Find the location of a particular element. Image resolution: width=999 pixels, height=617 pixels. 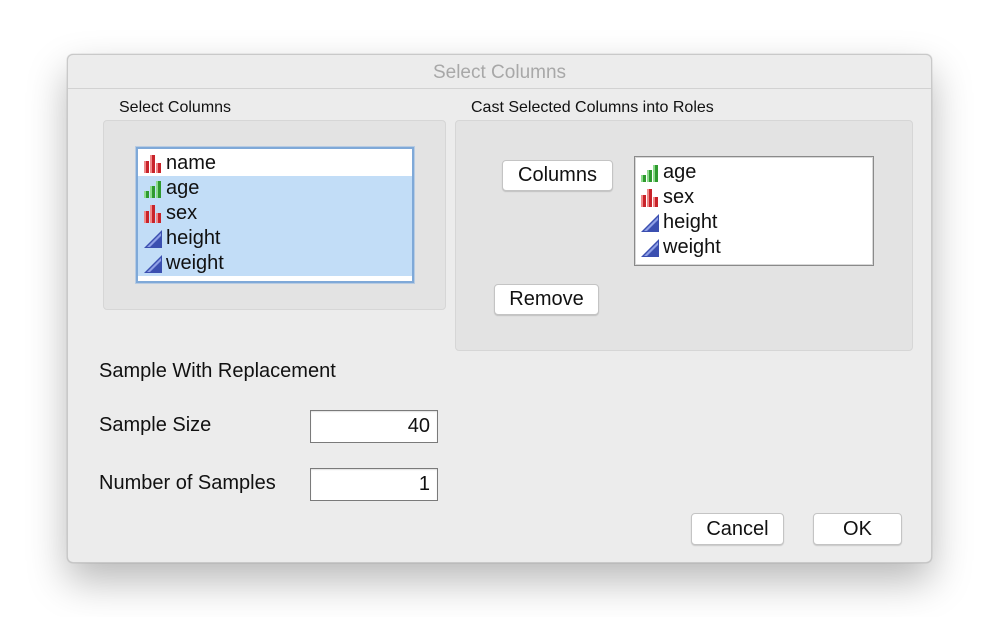

select-columns-label: Select Columns is located at coordinates (175, 107).